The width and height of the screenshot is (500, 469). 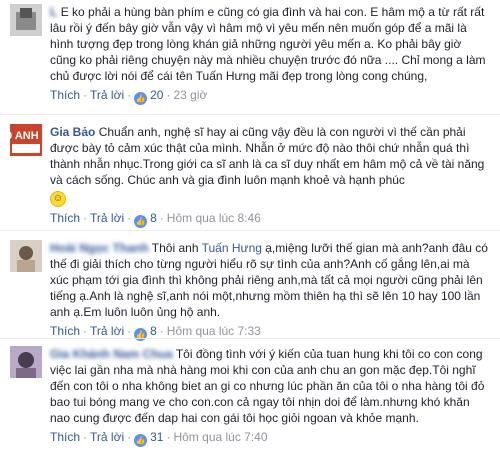 What do you see at coordinates (111, 354) in the screenshot?
I see `comment-author: Gia Khánh Nam Chua` at bounding box center [111, 354].